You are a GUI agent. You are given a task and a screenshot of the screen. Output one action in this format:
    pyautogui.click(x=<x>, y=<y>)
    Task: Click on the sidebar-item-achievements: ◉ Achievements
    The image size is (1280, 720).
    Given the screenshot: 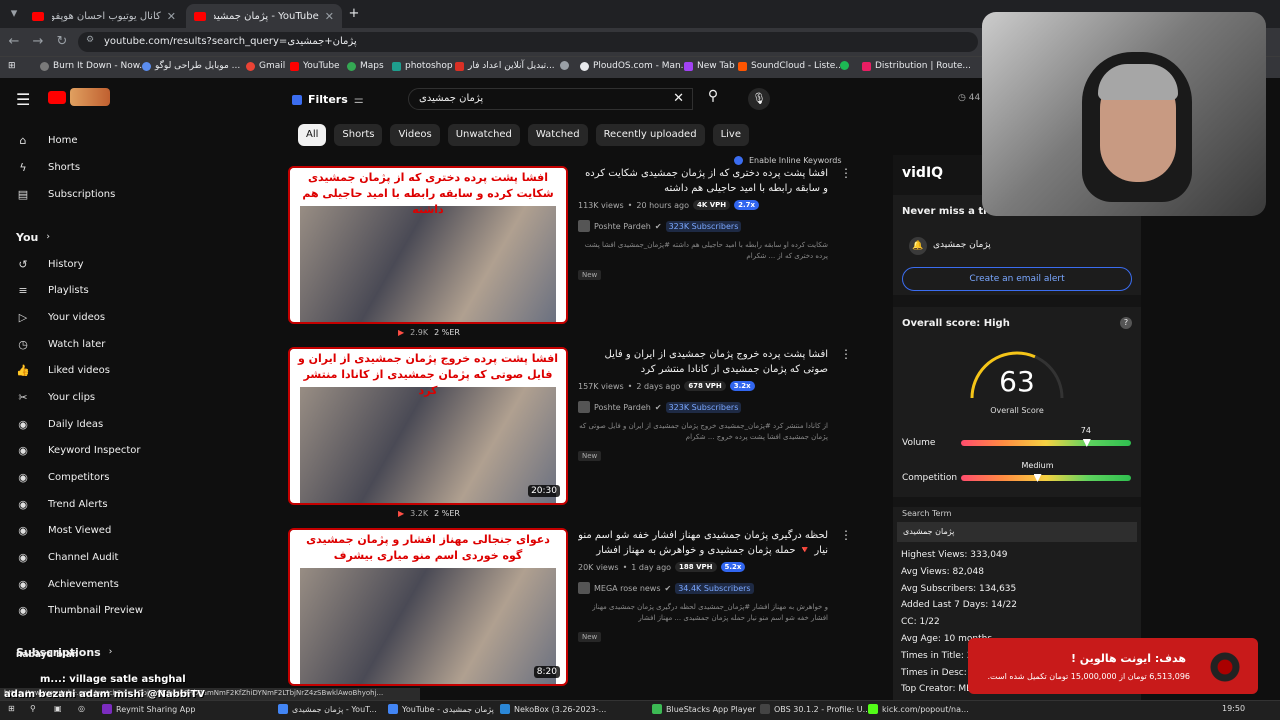 What is the action you would take?
    pyautogui.click(x=67, y=584)
    